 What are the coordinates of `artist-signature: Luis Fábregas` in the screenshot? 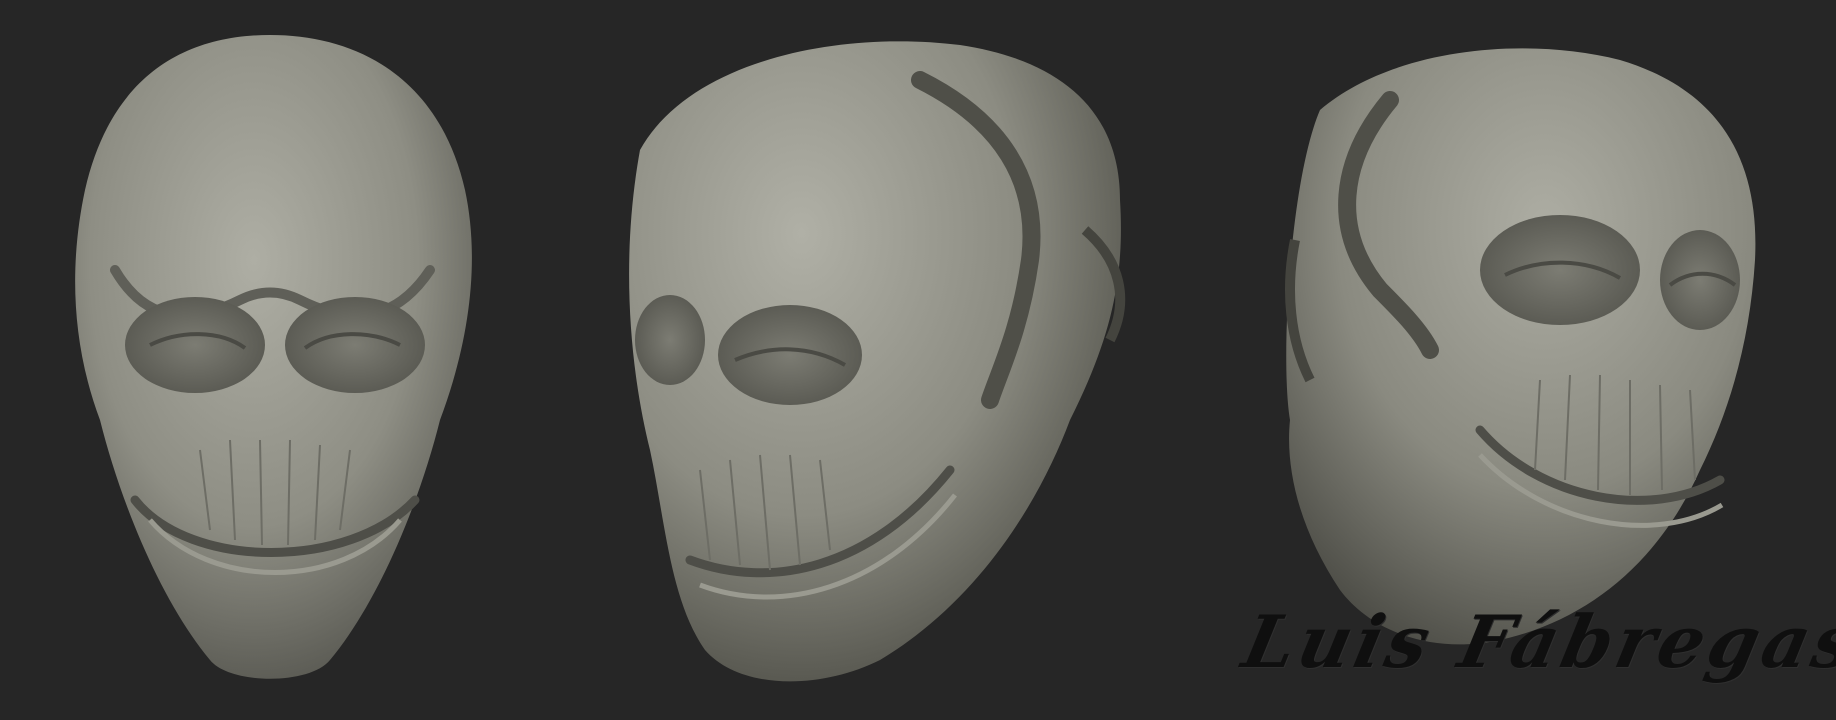 It's located at (1536, 641).